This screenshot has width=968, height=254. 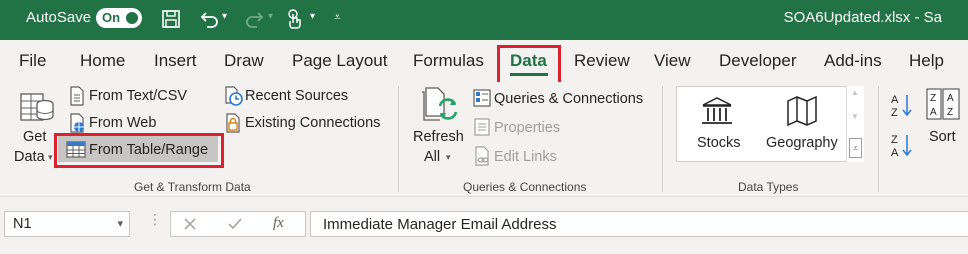 I want to click on refresh-all-icon, so click(x=440, y=104).